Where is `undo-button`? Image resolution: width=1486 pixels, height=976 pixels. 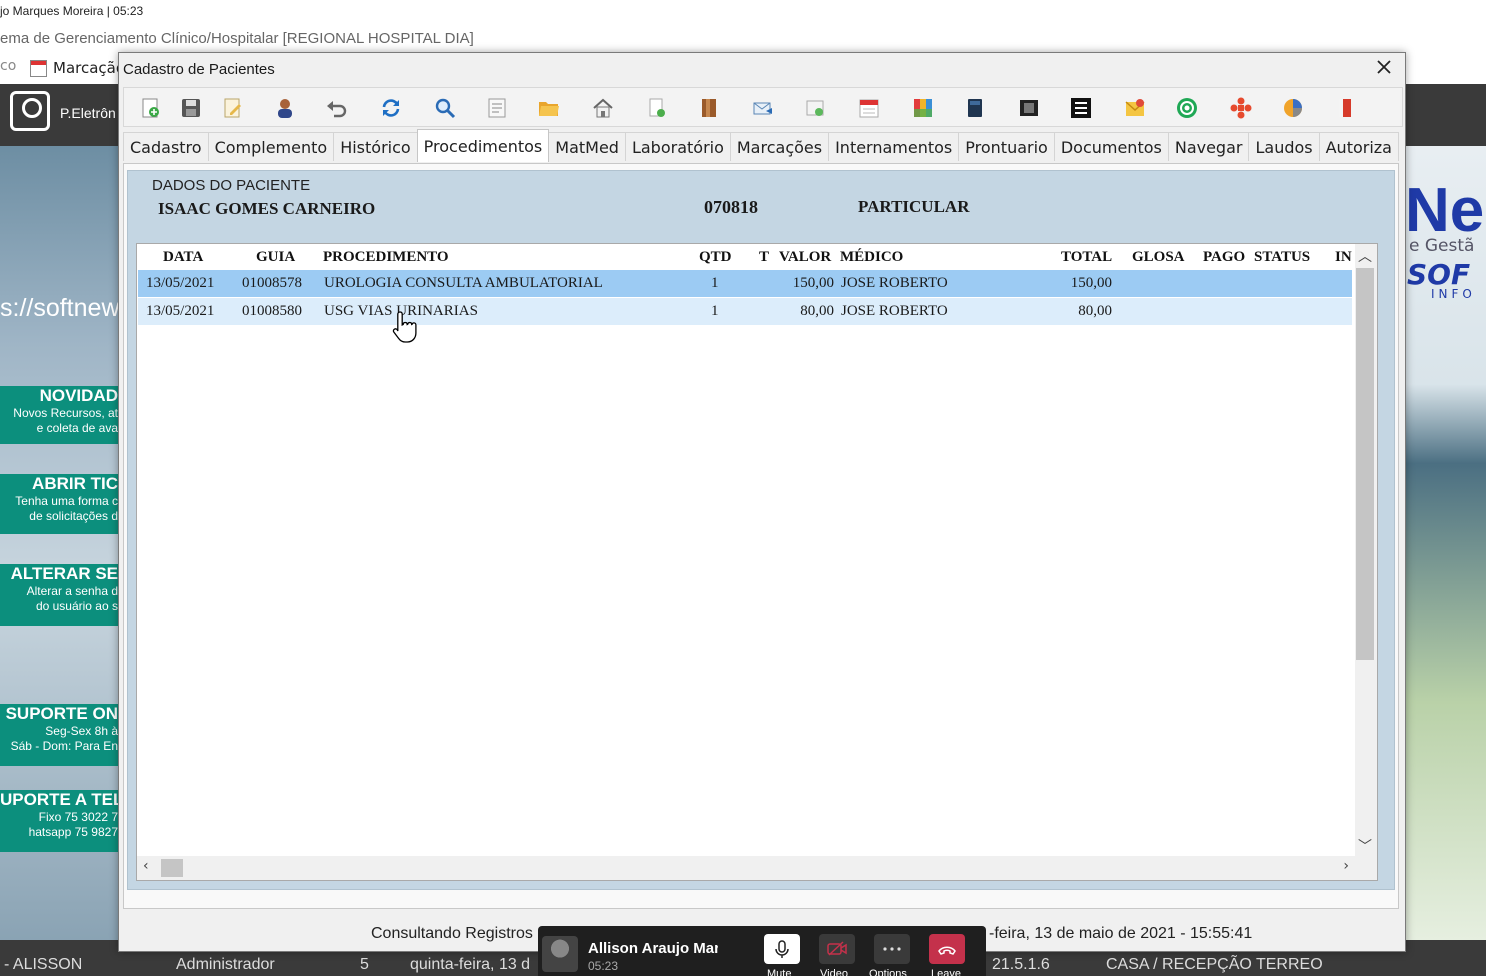
undo-button is located at coordinates (337, 108).